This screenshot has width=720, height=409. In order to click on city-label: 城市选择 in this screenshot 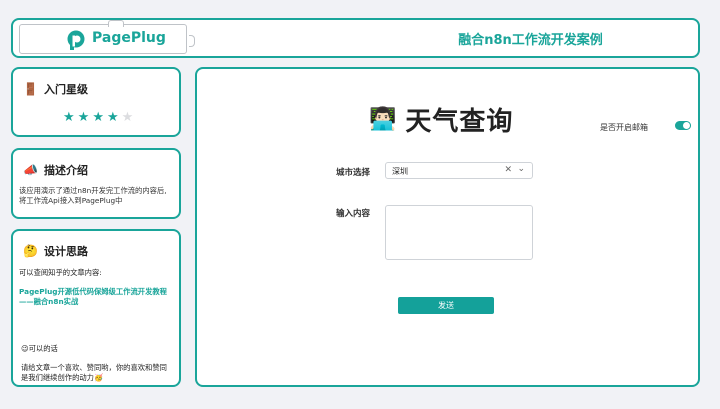, I will do `click(353, 173)`.